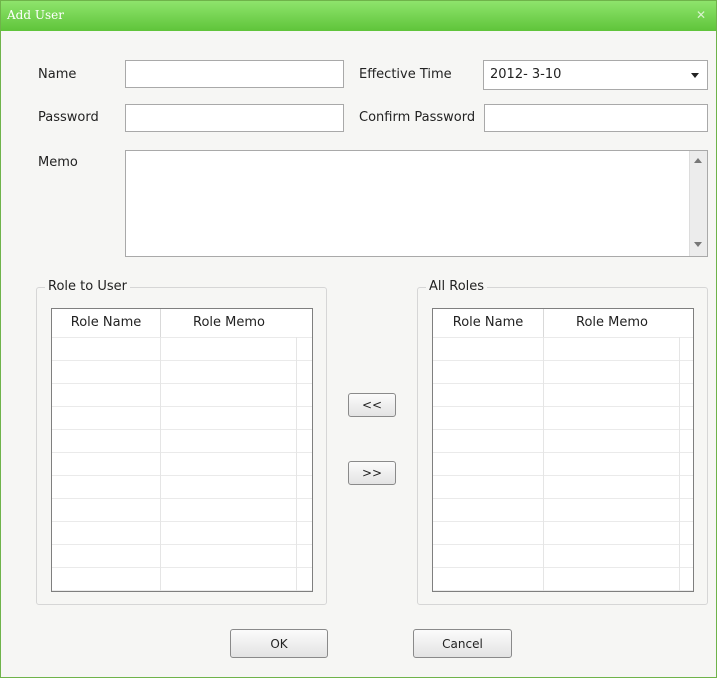 The height and width of the screenshot is (678, 717). I want to click on memo-scrollbar, so click(698, 203).